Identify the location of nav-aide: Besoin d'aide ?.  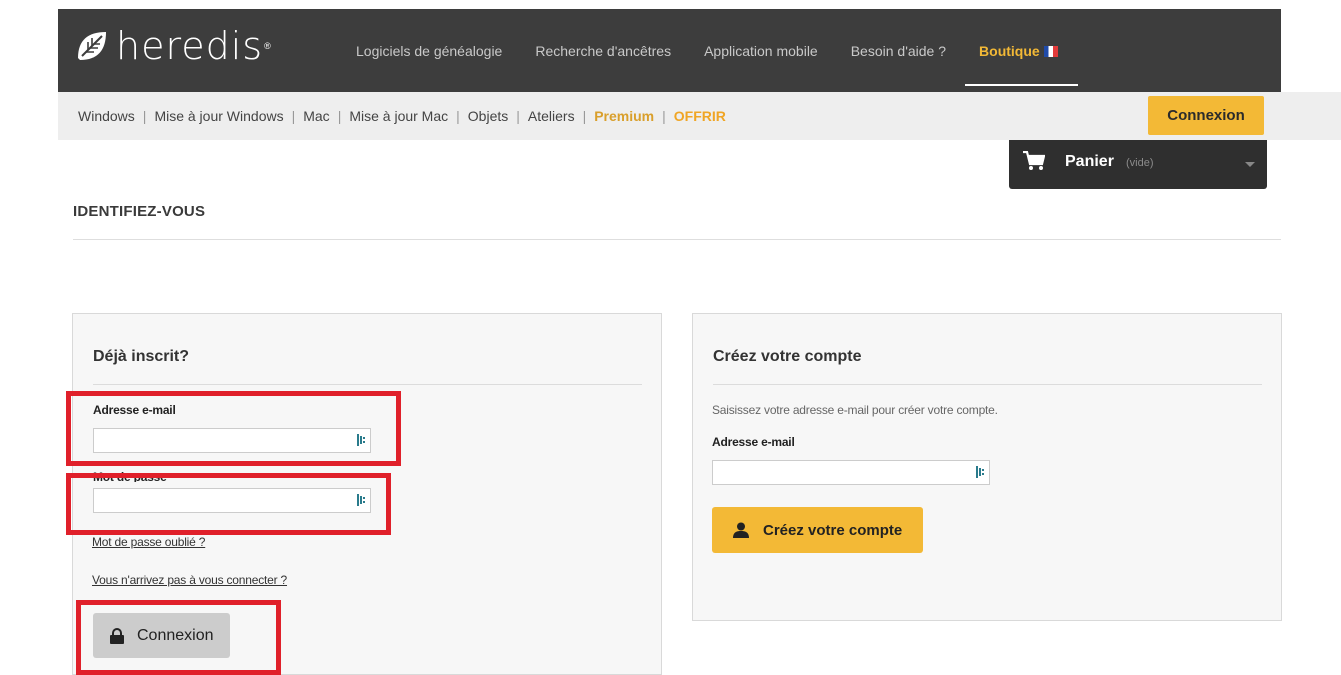
(898, 51).